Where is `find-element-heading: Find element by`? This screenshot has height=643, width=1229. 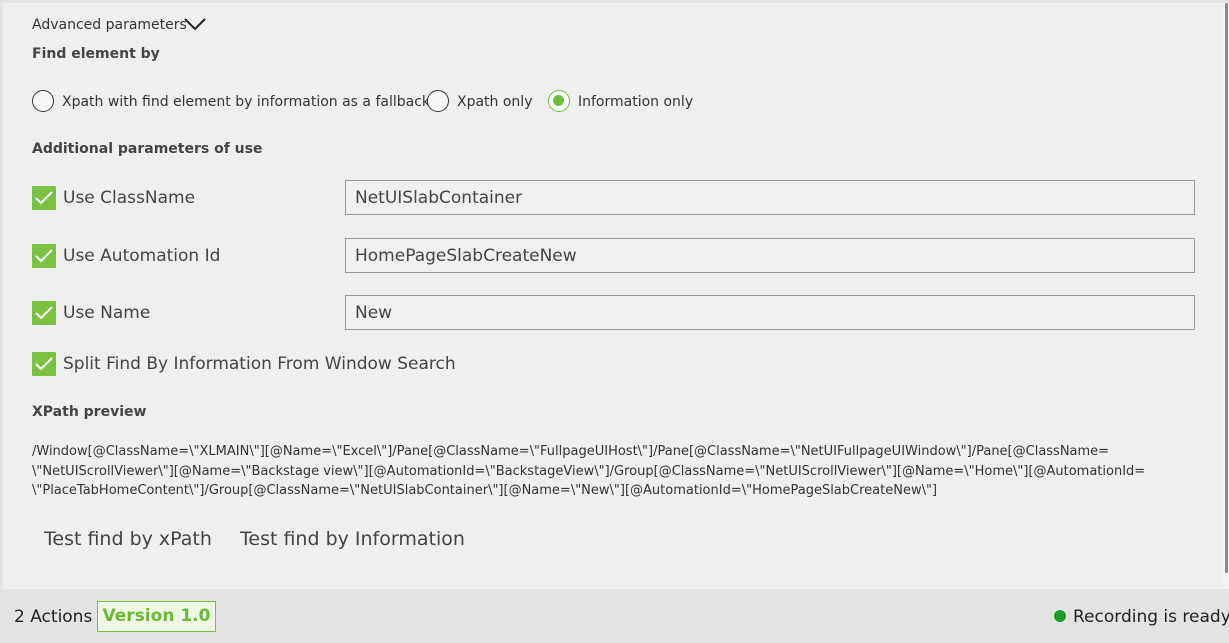
find-element-heading: Find element by is located at coordinates (96, 54).